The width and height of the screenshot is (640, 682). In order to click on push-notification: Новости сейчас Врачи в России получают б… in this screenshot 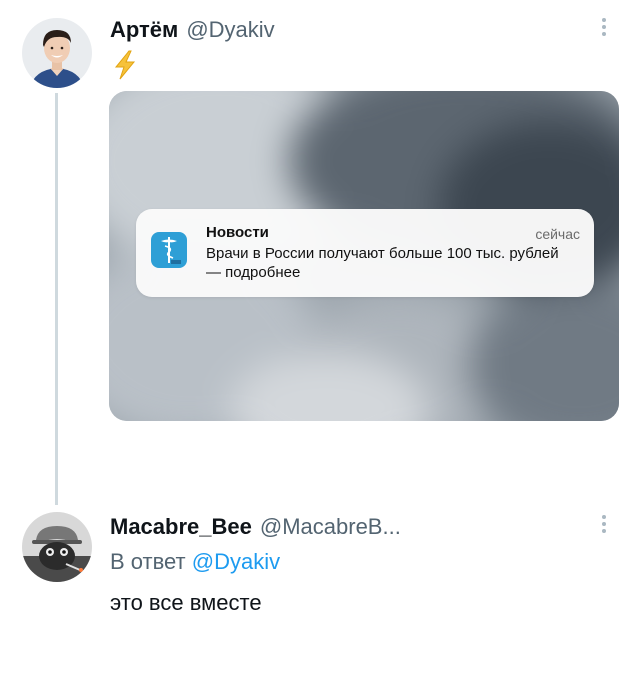, I will do `click(365, 253)`.